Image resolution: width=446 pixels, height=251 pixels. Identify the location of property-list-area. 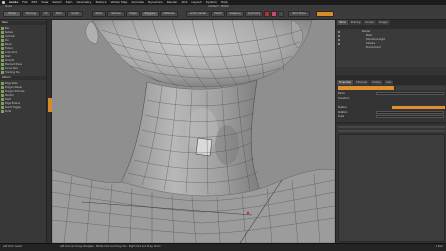
(391, 188).